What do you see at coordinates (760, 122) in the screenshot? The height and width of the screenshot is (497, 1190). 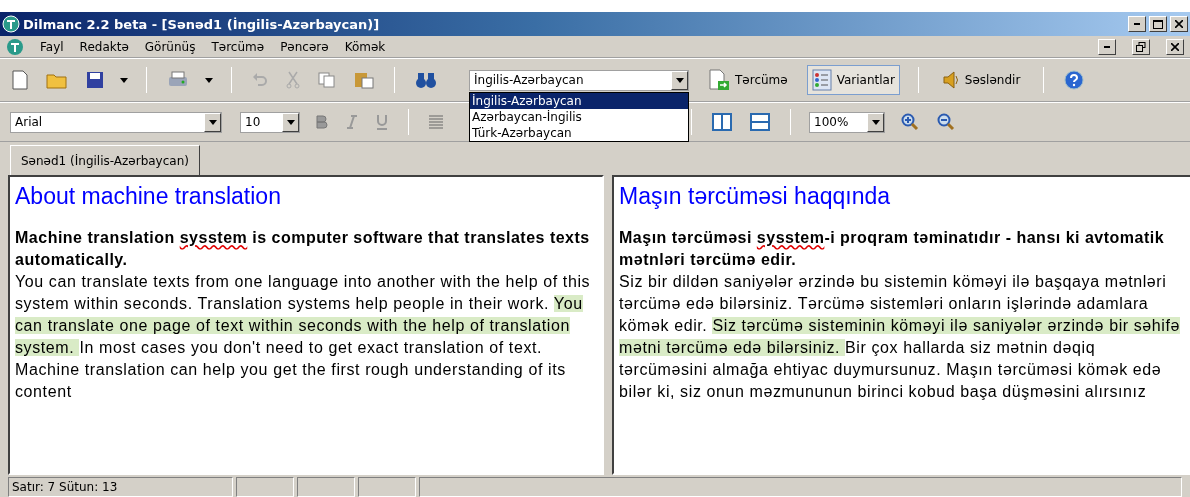 I see `two-rows-icon` at bounding box center [760, 122].